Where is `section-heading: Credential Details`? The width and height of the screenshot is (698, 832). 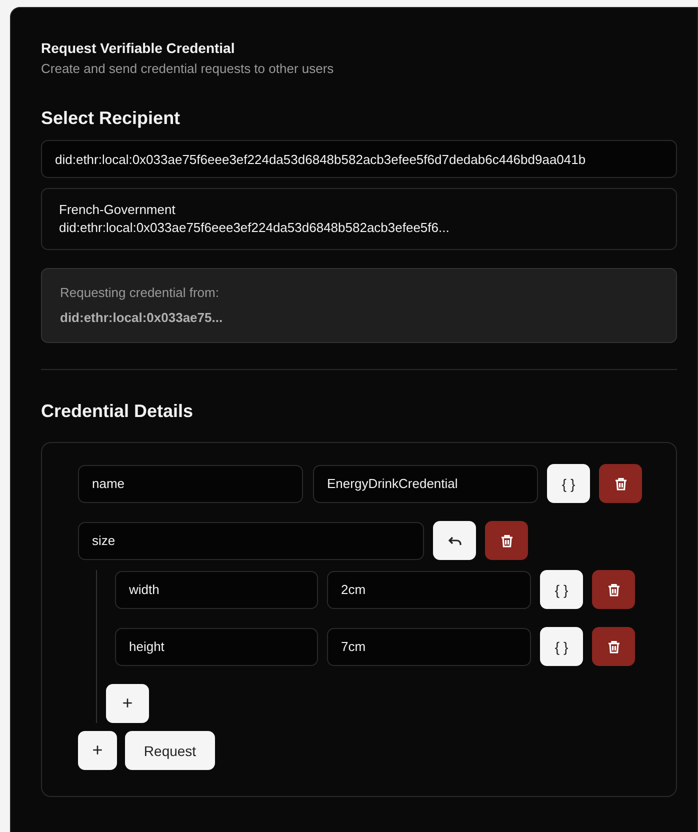
section-heading: Credential Details is located at coordinates (117, 411).